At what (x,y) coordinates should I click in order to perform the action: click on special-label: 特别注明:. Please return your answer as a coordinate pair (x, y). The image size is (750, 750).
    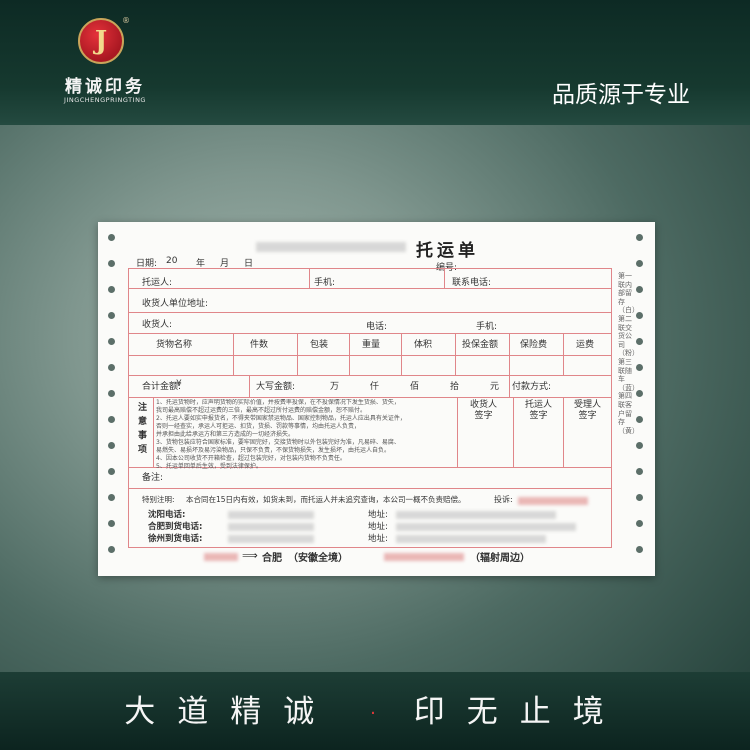
    Looking at the image, I should click on (158, 499).